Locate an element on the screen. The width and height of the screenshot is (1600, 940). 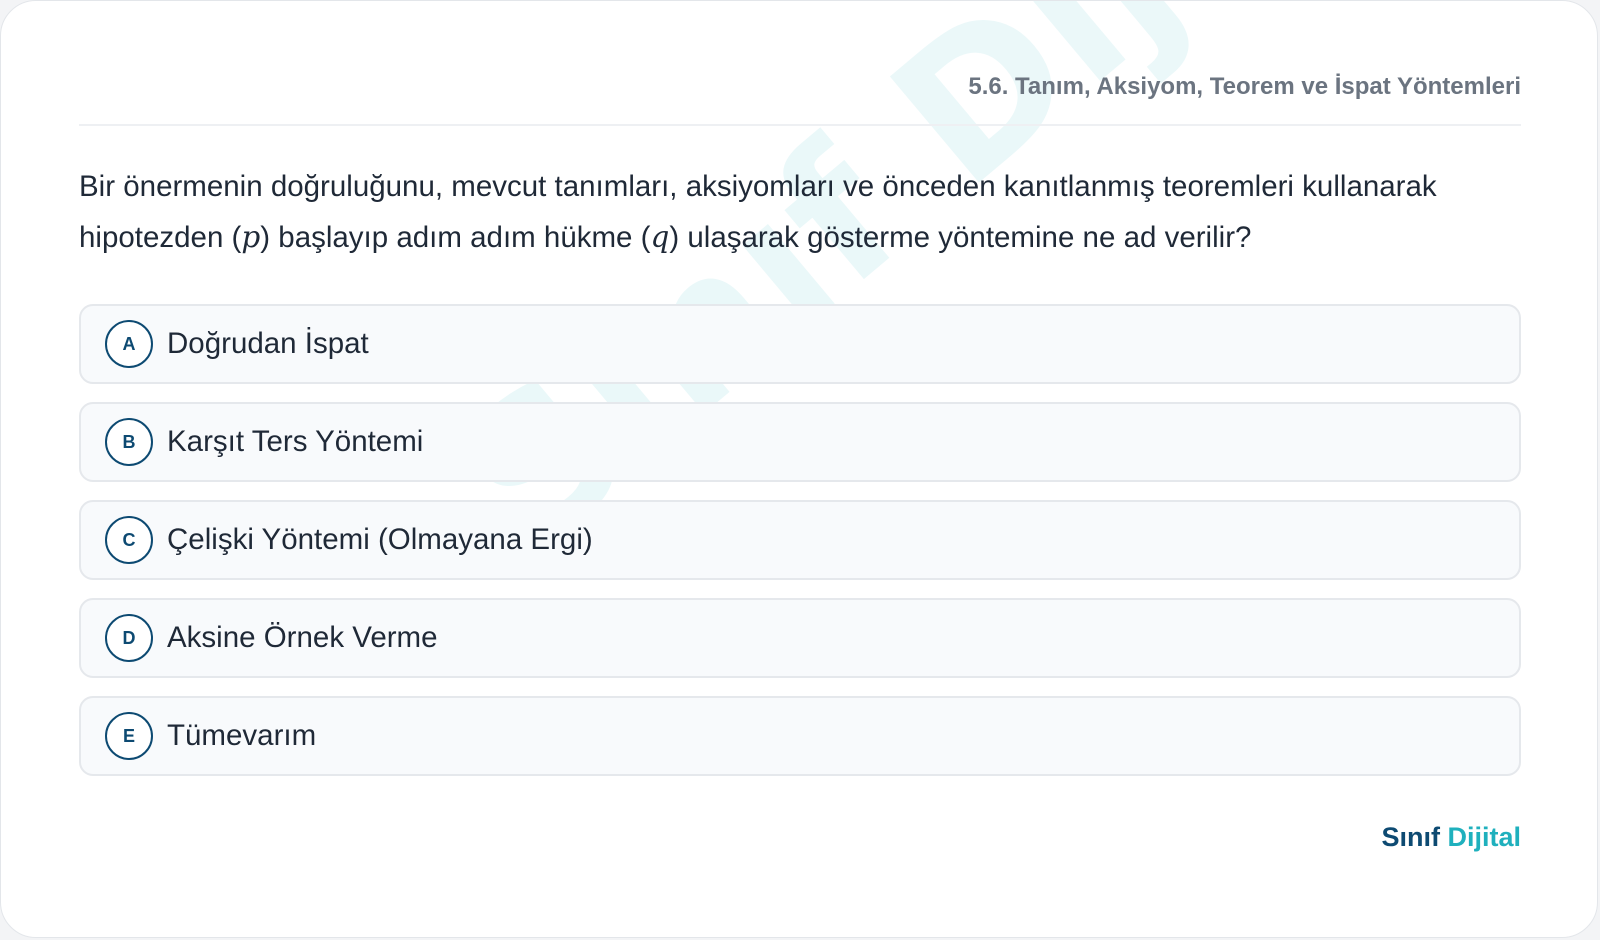
option-letter-badge: D is located at coordinates (129, 638).